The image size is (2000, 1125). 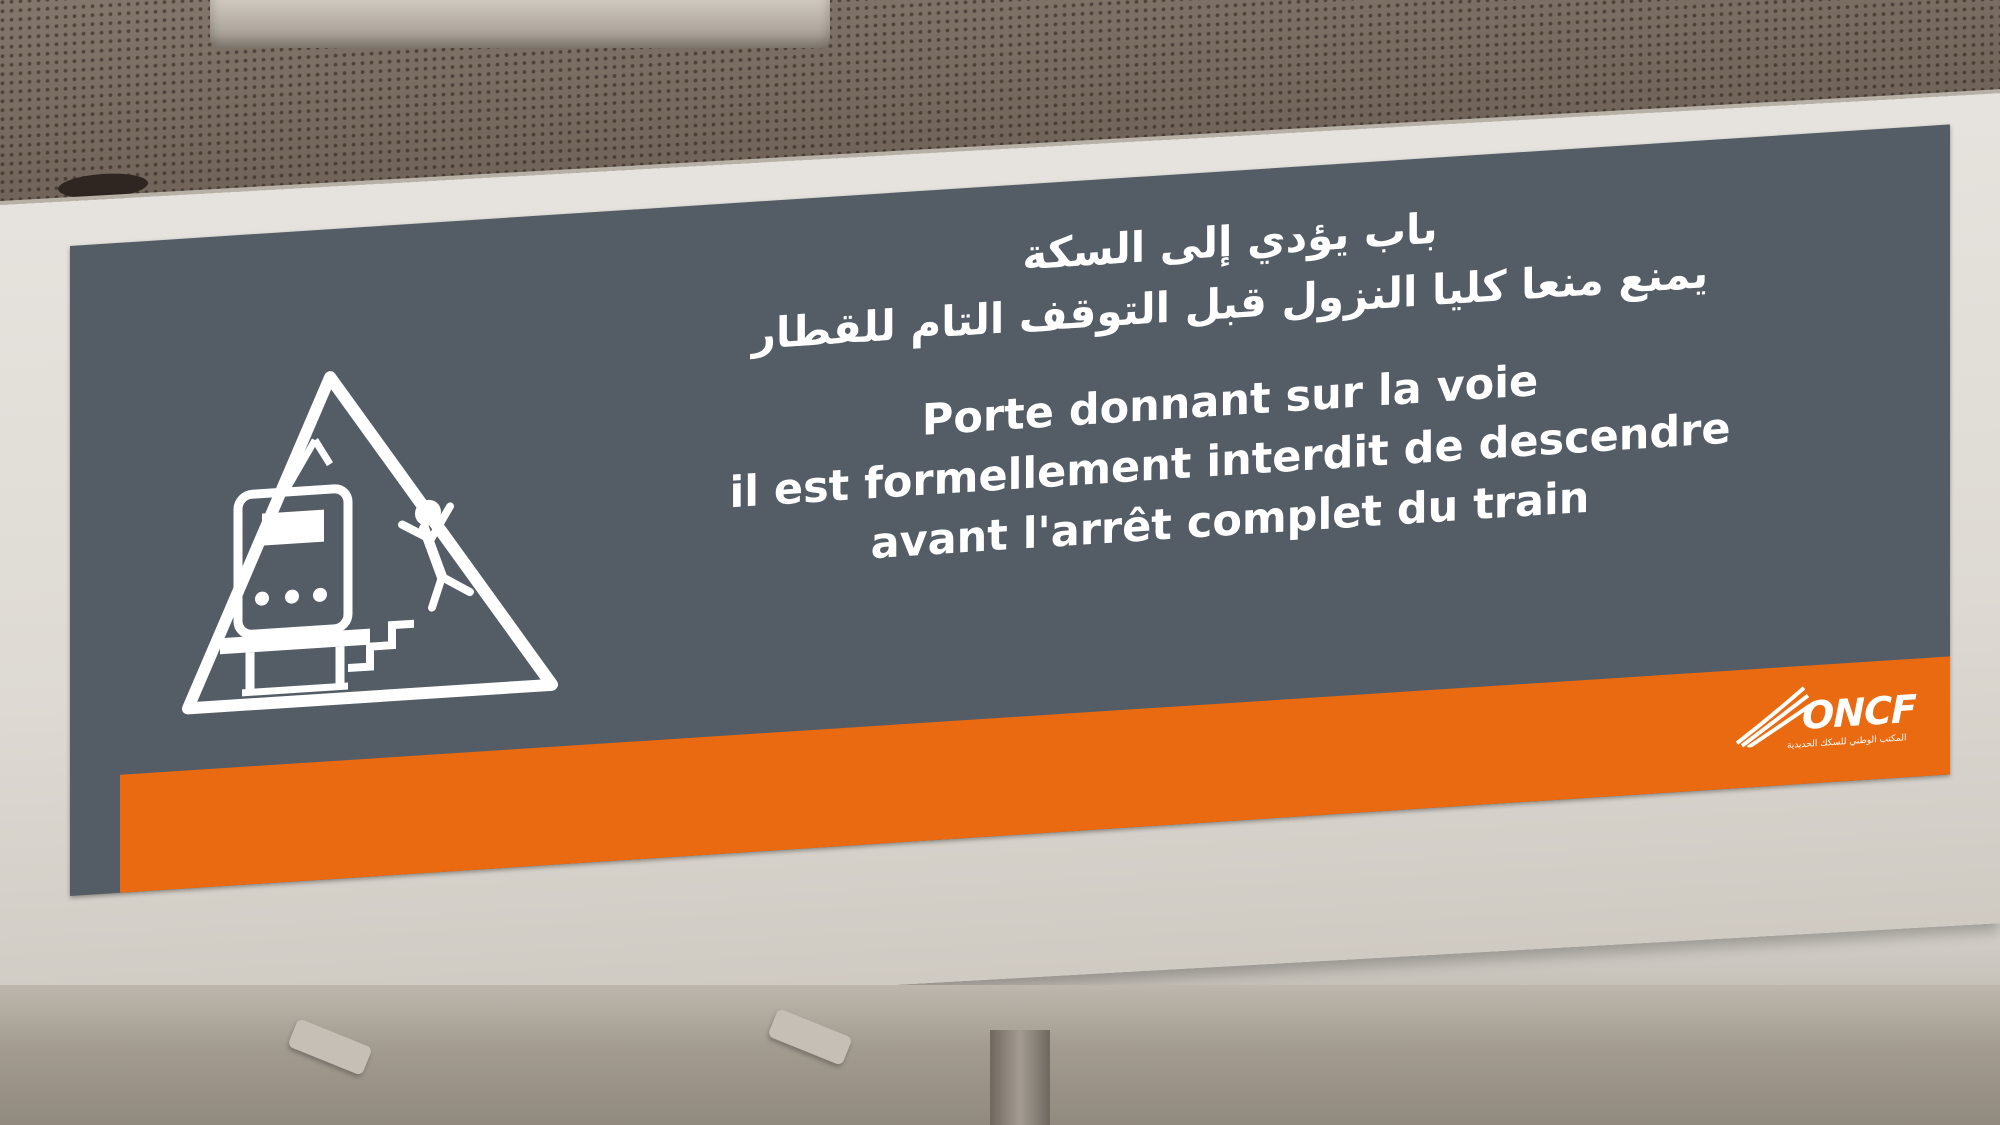 What do you see at coordinates (1859, 712) in the screenshot?
I see `oncf-logo-text: ONCF` at bounding box center [1859, 712].